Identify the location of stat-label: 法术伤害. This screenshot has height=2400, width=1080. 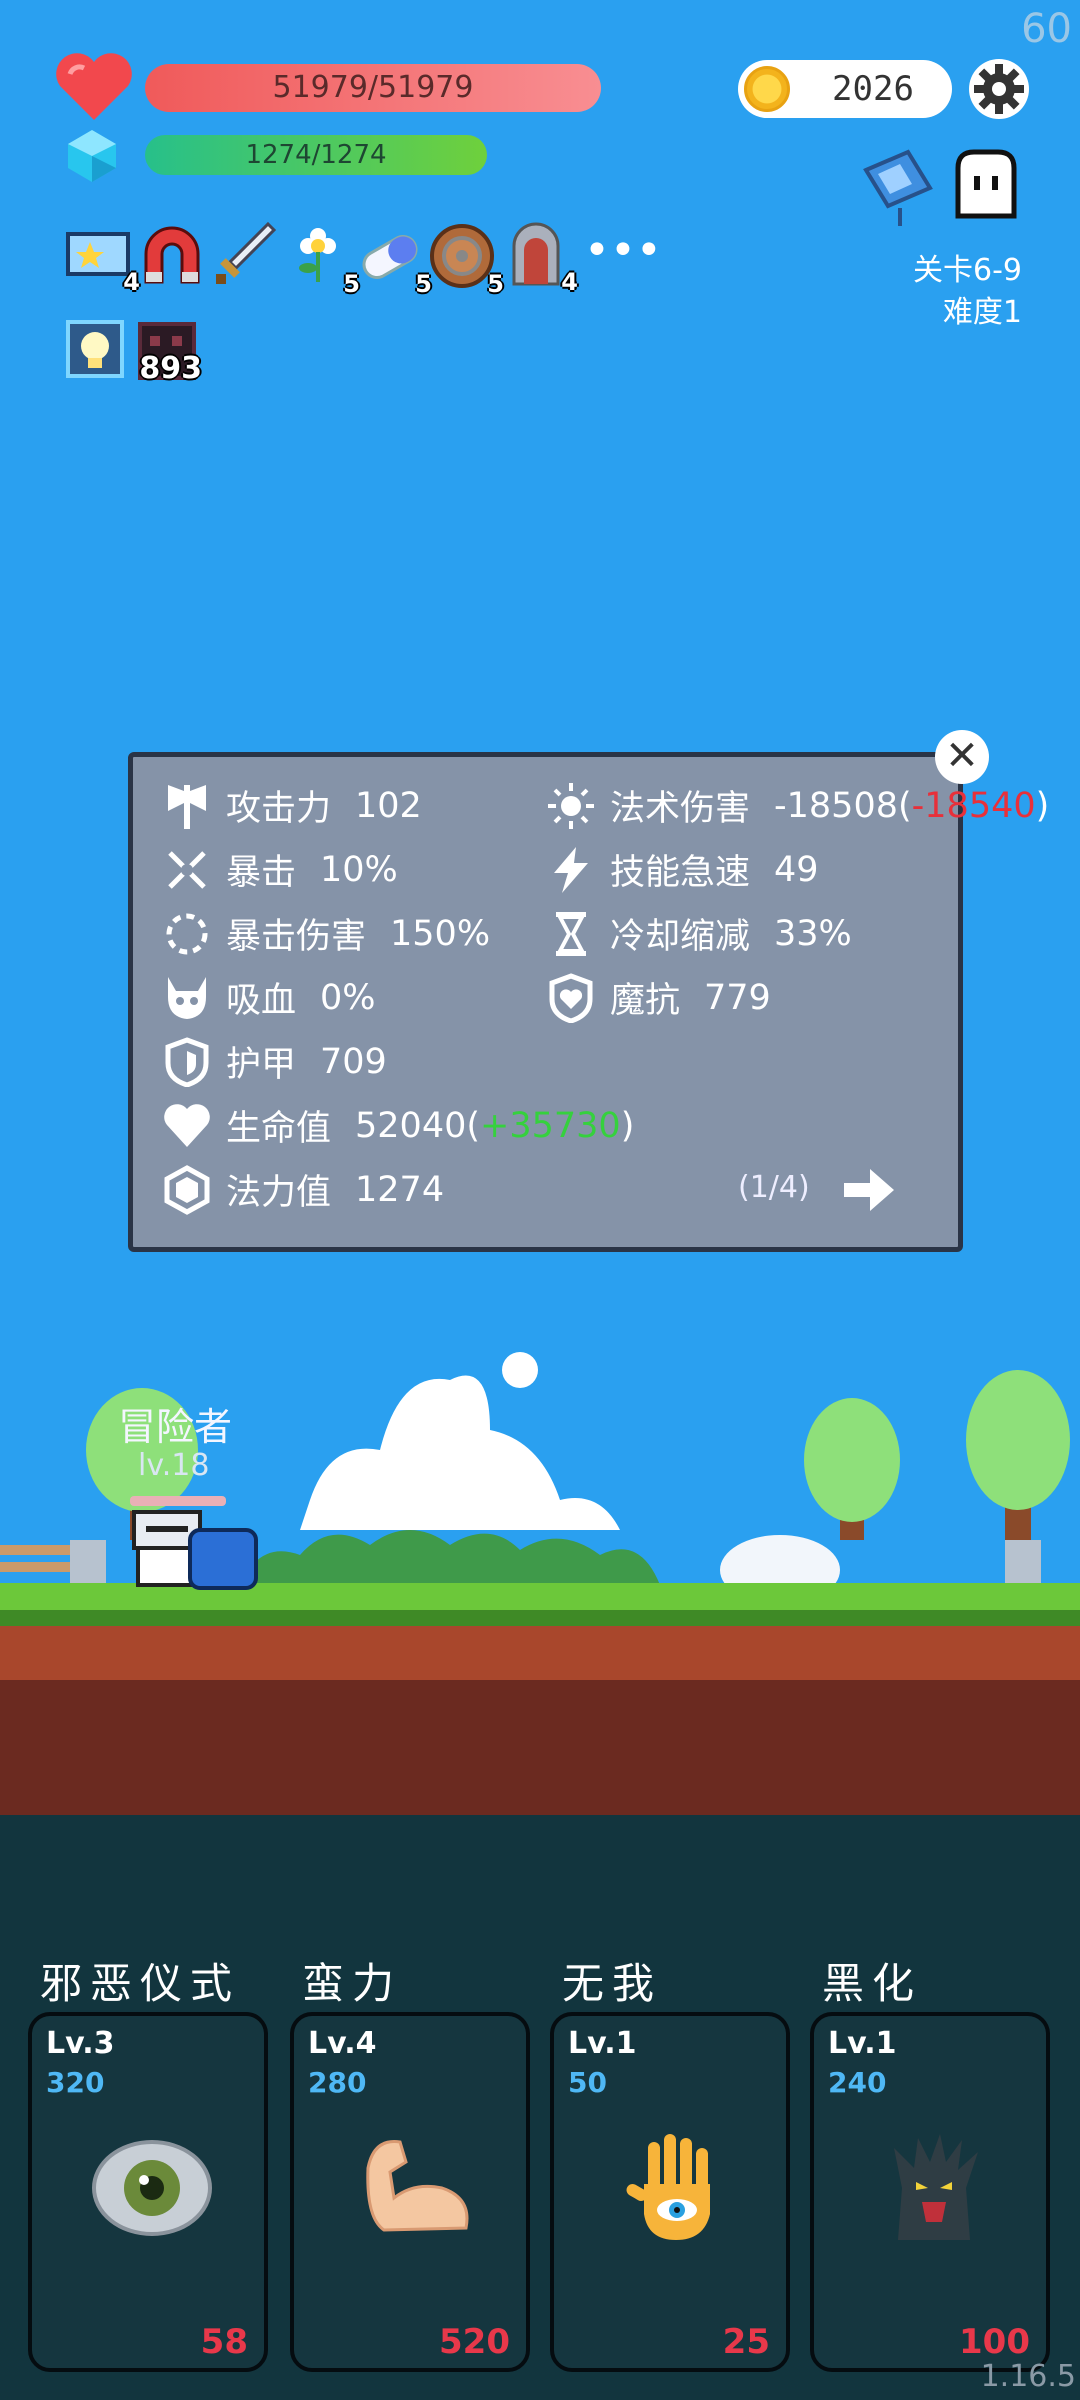
(680, 809).